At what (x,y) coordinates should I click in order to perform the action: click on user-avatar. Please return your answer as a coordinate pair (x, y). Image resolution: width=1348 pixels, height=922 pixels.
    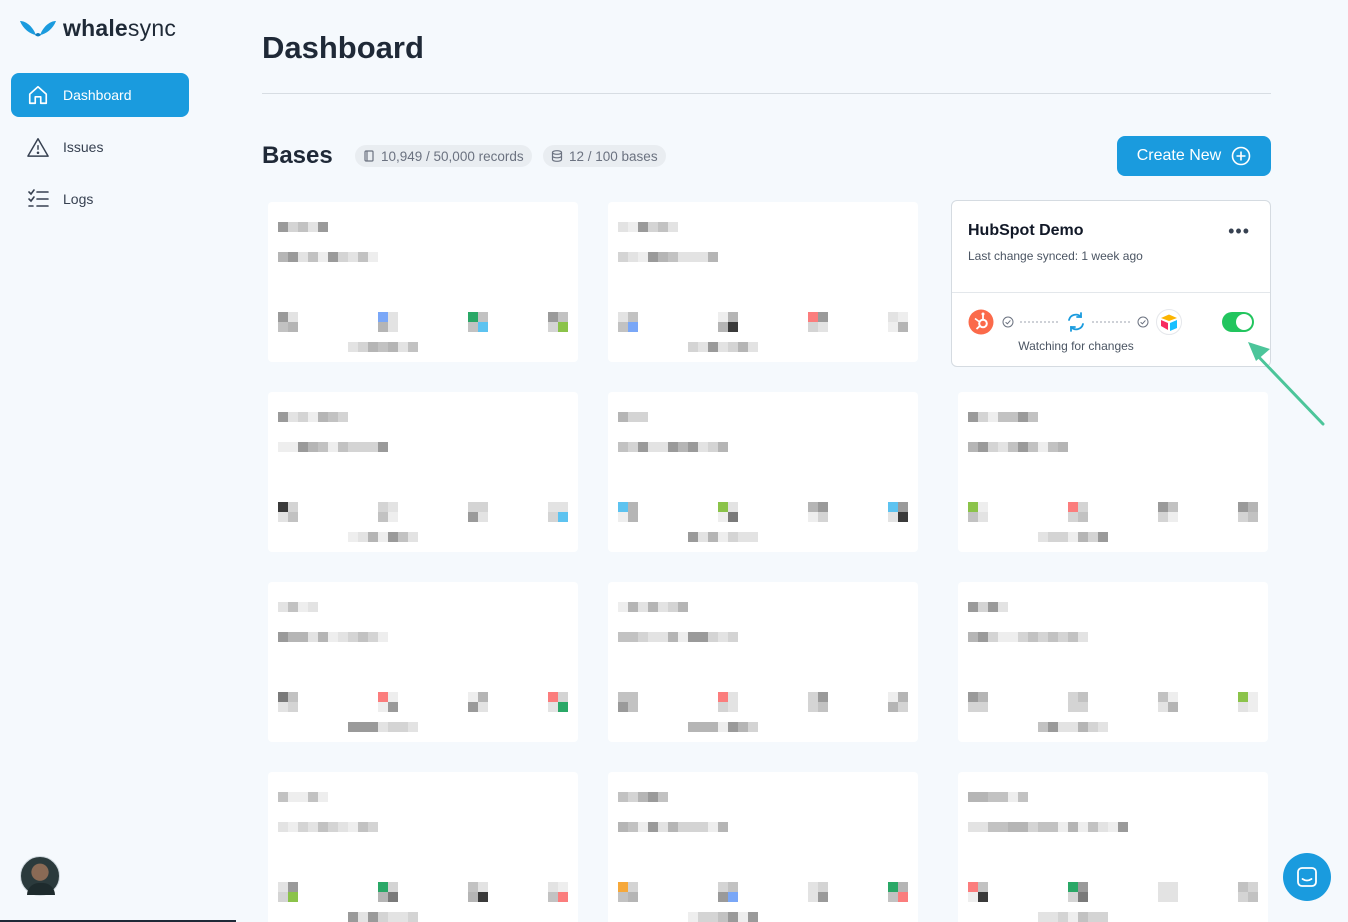
    Looking at the image, I should click on (40, 876).